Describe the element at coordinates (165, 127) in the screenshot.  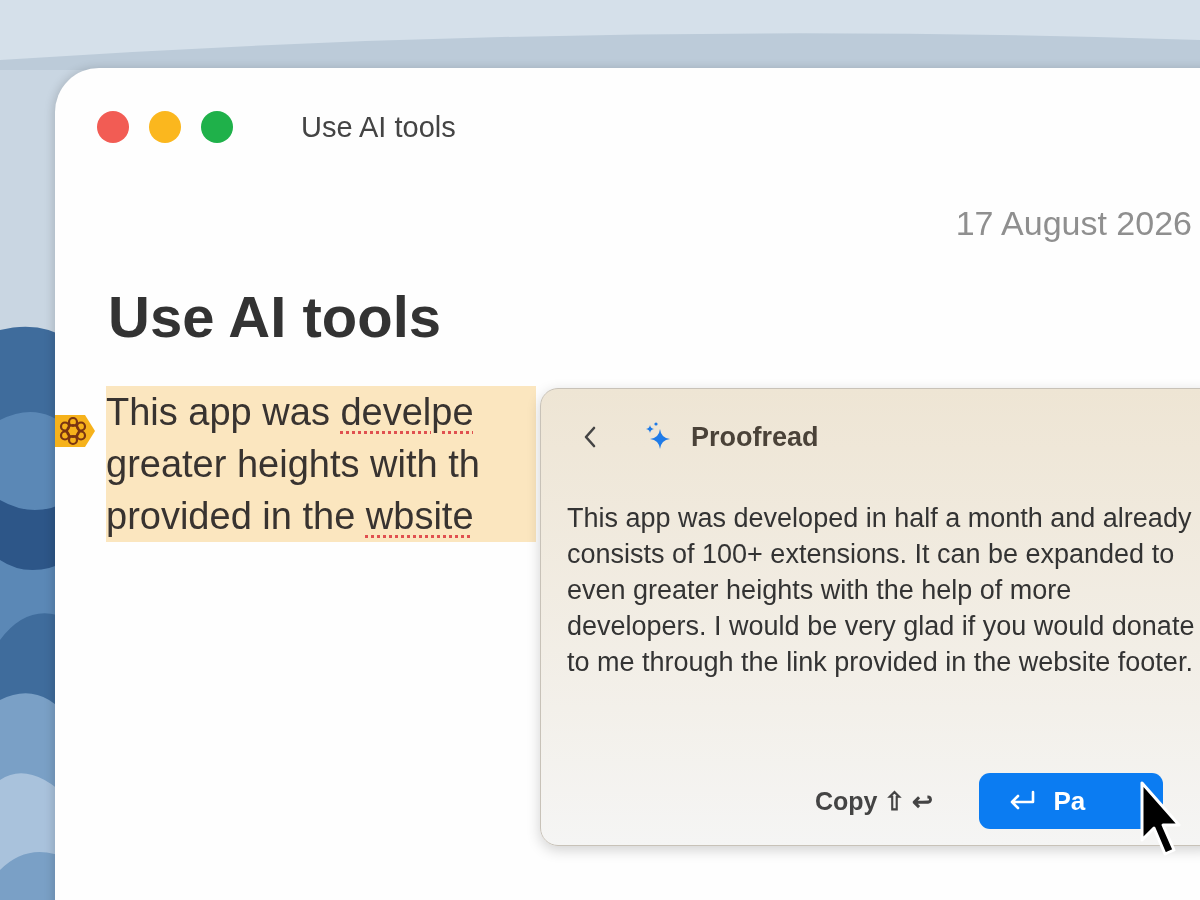
I see `minimize-button` at that location.